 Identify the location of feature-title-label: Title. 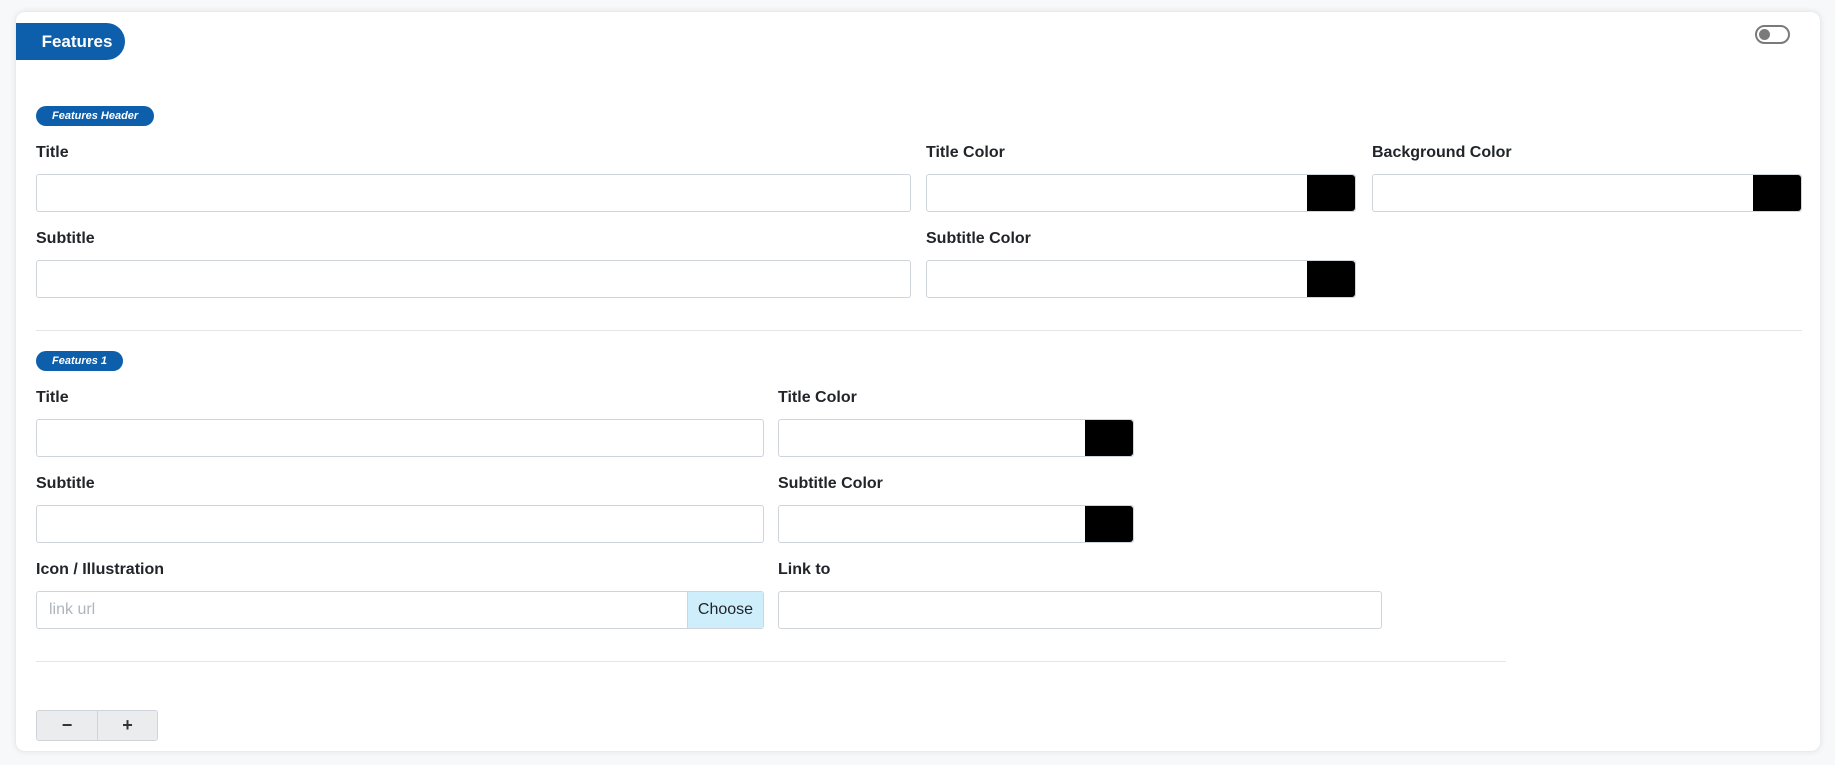
(52, 397).